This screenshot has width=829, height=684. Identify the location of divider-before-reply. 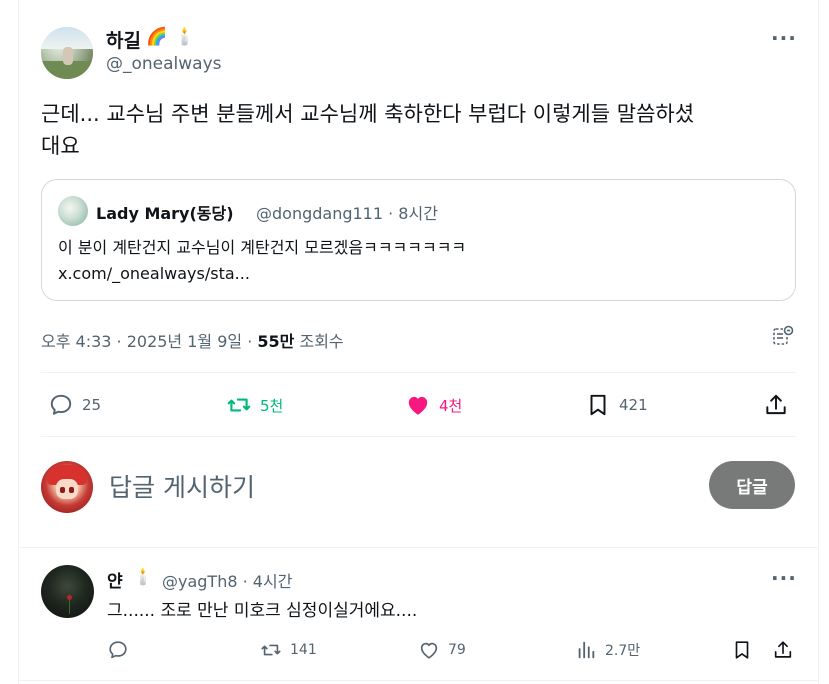
(418, 547).